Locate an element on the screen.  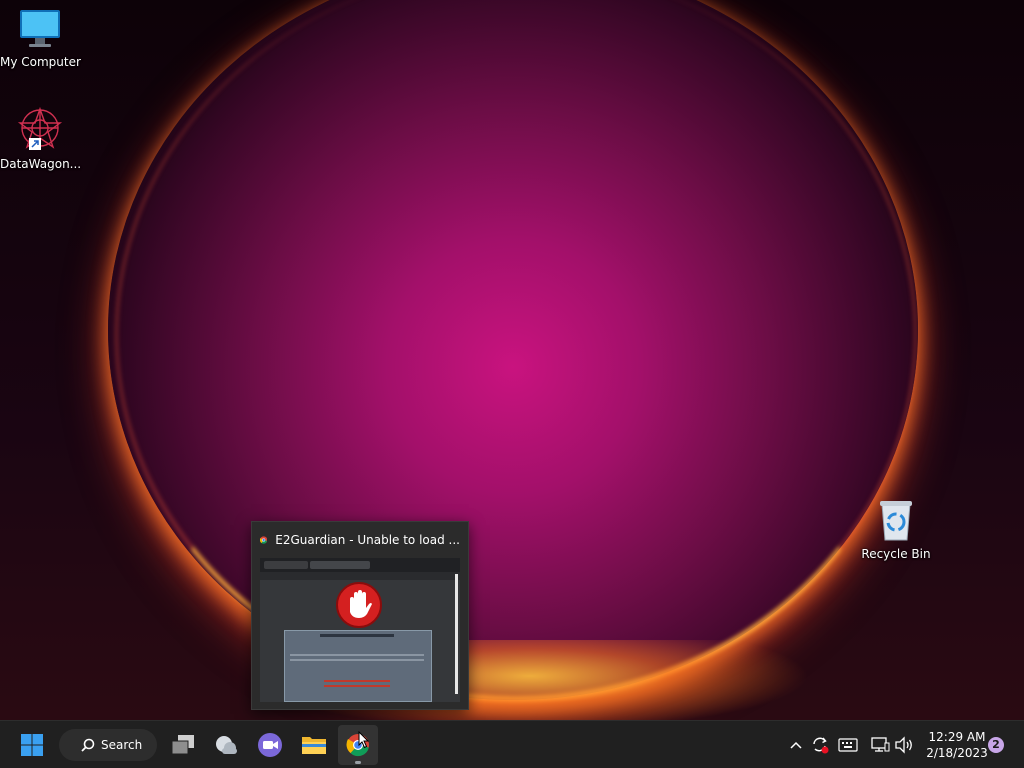
speaker-icon is located at coordinates (903, 745).